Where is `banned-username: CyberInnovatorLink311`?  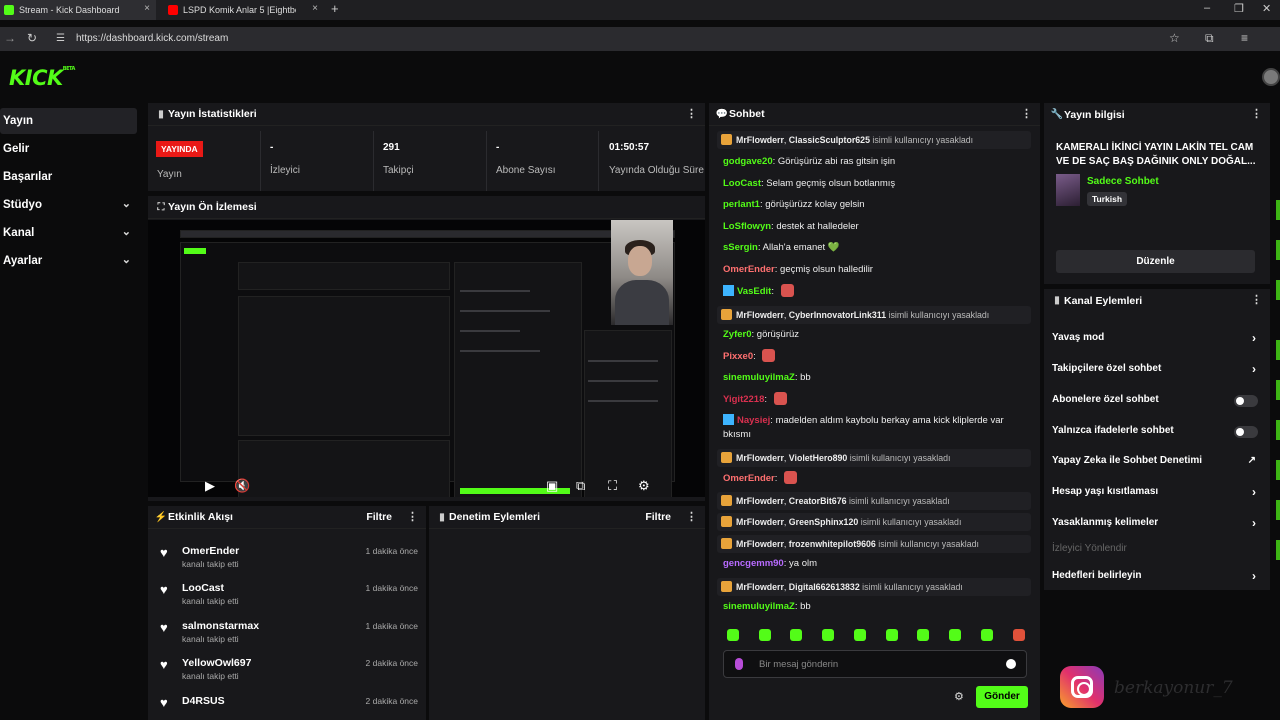 banned-username: CyberInnovatorLink311 is located at coordinates (837, 315).